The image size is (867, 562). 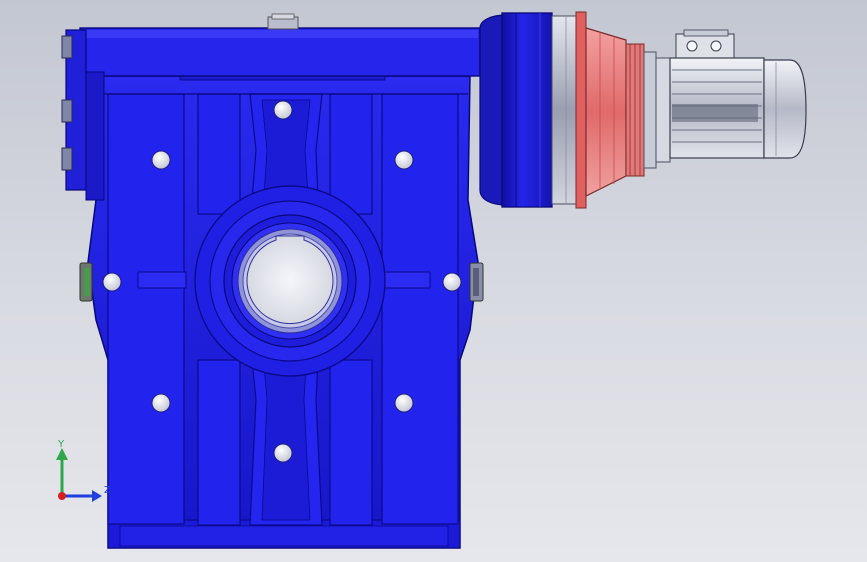 What do you see at coordinates (569, 110) in the screenshot?
I see `adapter-ring` at bounding box center [569, 110].